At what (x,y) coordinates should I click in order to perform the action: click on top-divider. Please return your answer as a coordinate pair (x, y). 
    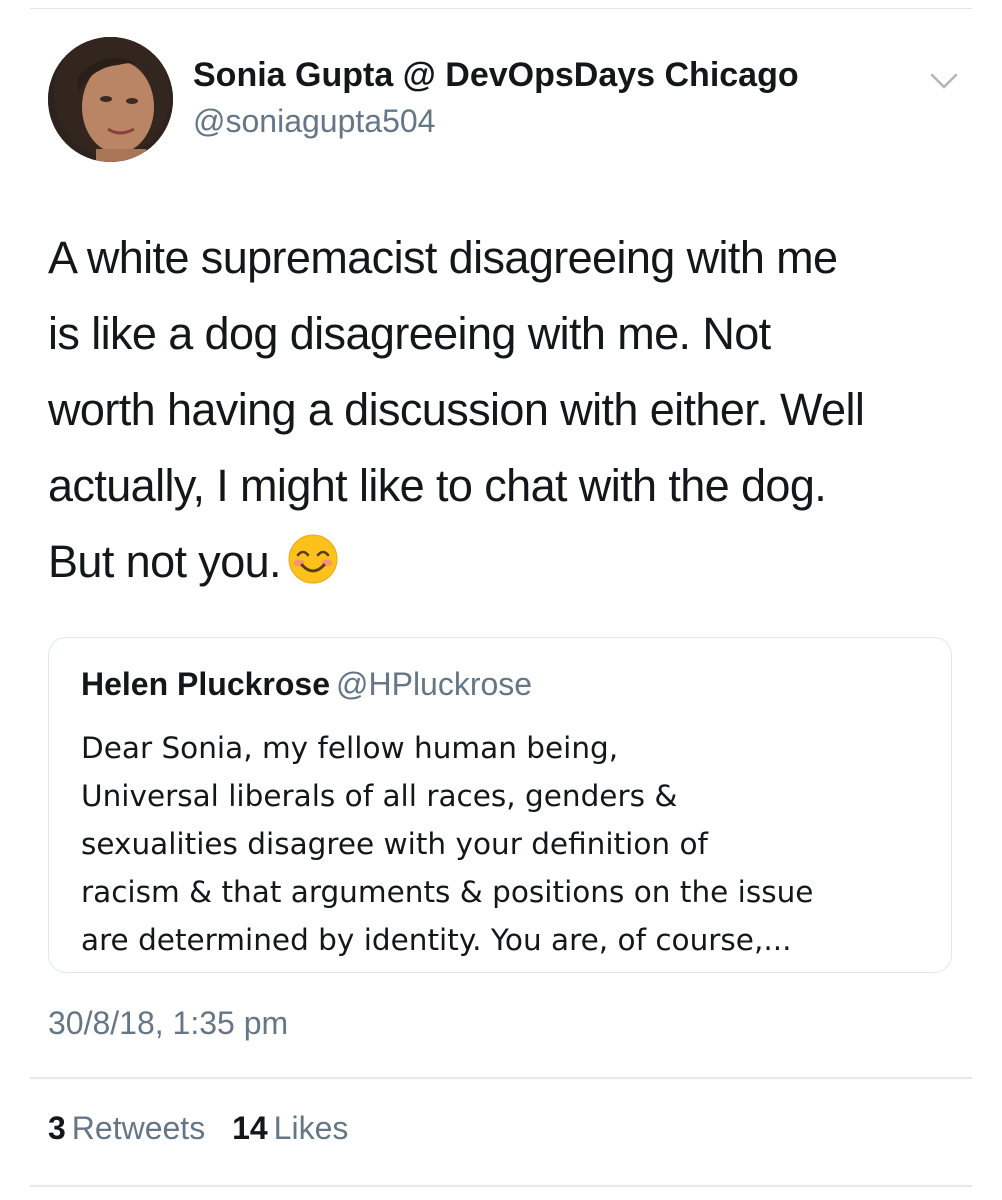
    Looking at the image, I should click on (501, 8).